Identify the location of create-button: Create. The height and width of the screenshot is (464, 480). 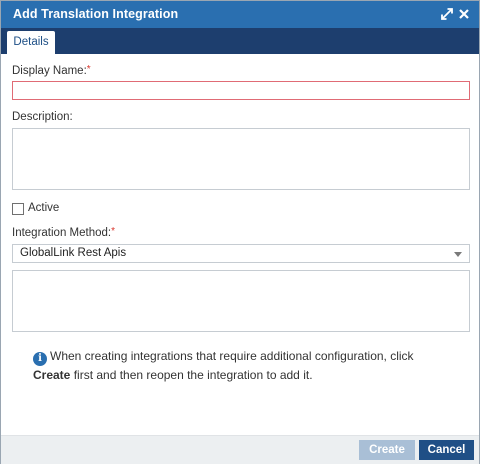
(387, 450).